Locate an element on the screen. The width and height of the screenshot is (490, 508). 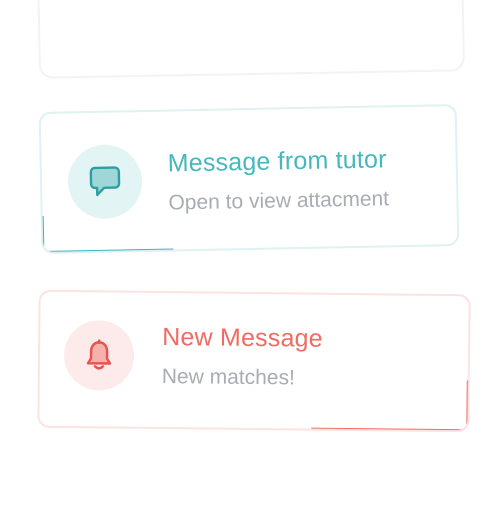
notification-title: New Message is located at coordinates (242, 338).